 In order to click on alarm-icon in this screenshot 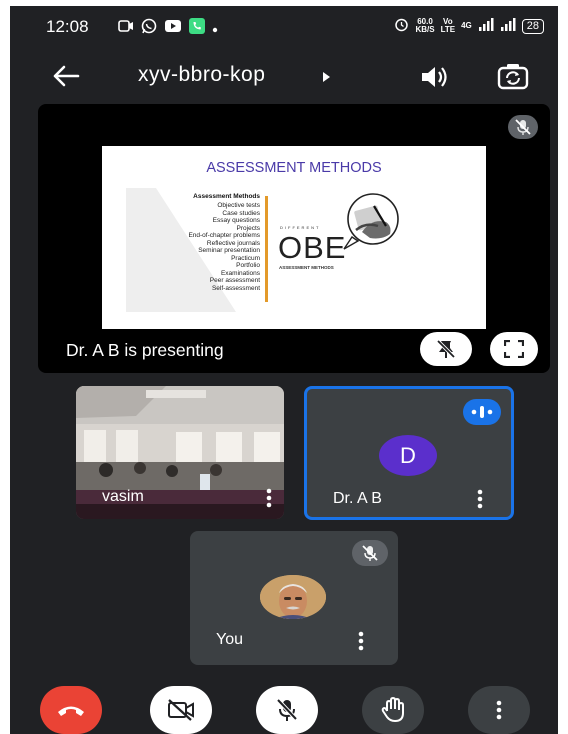, I will do `click(401, 26)`.